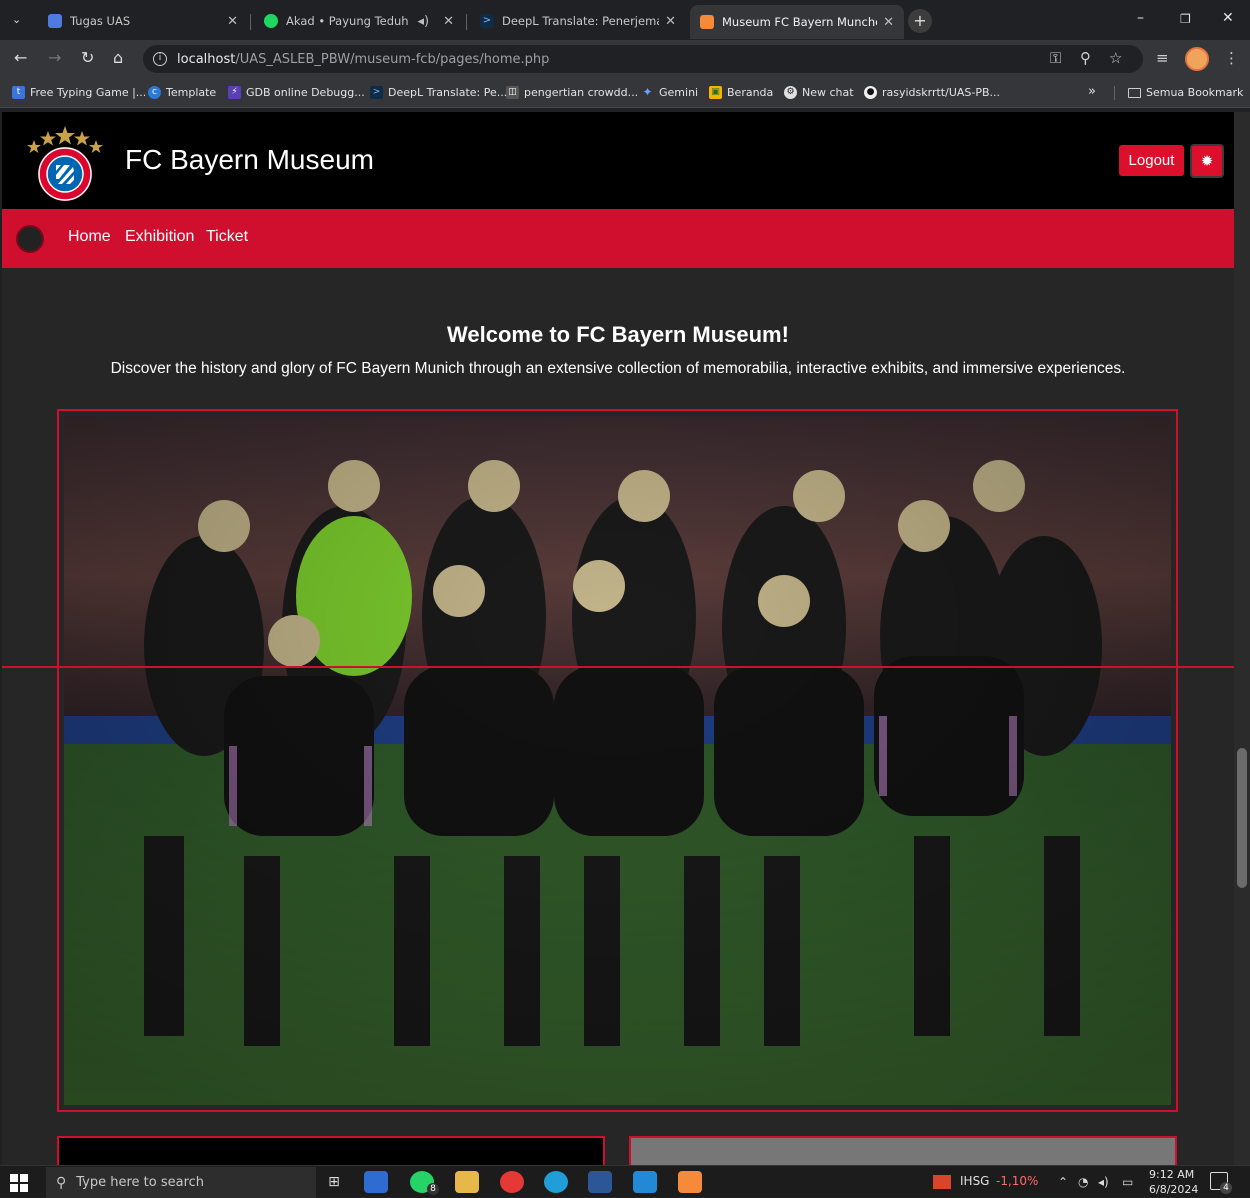 The image size is (1250, 1198). Describe the element at coordinates (1017, 1181) in the screenshot. I see `stock-change: -1,10%` at that location.